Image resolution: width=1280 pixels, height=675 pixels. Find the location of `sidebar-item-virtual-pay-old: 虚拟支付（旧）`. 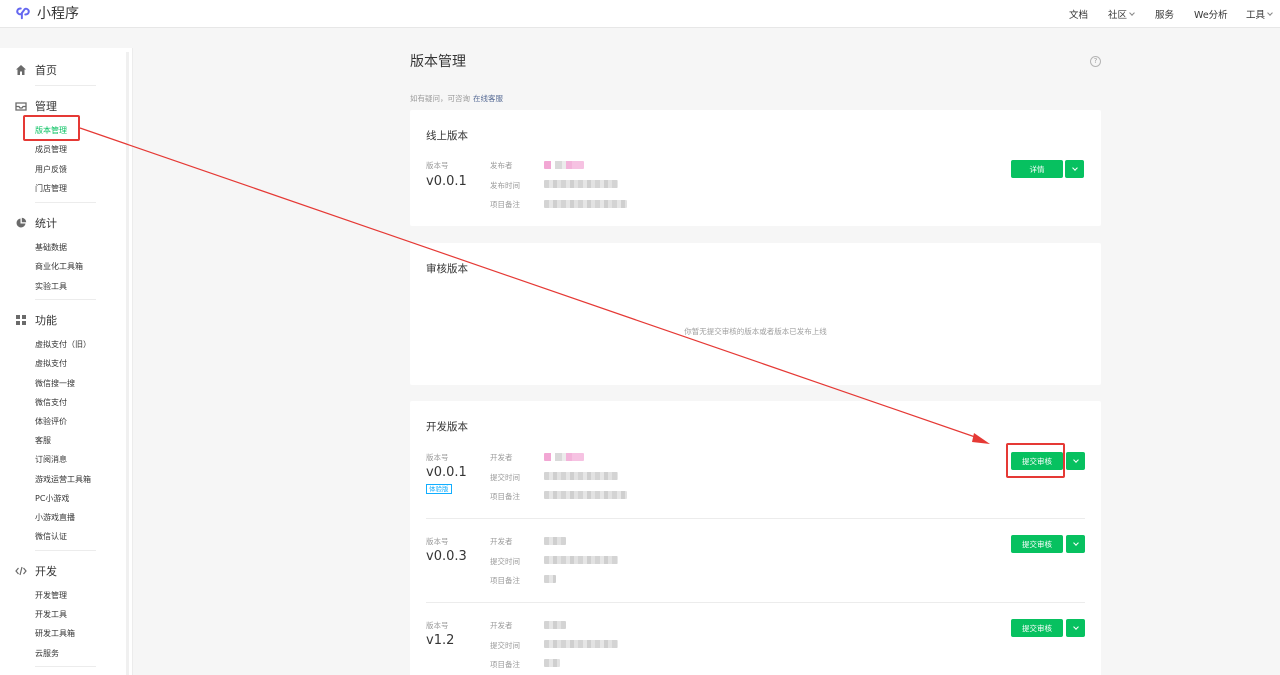

sidebar-item-virtual-pay-old: 虚拟支付（旧） is located at coordinates (63, 344).